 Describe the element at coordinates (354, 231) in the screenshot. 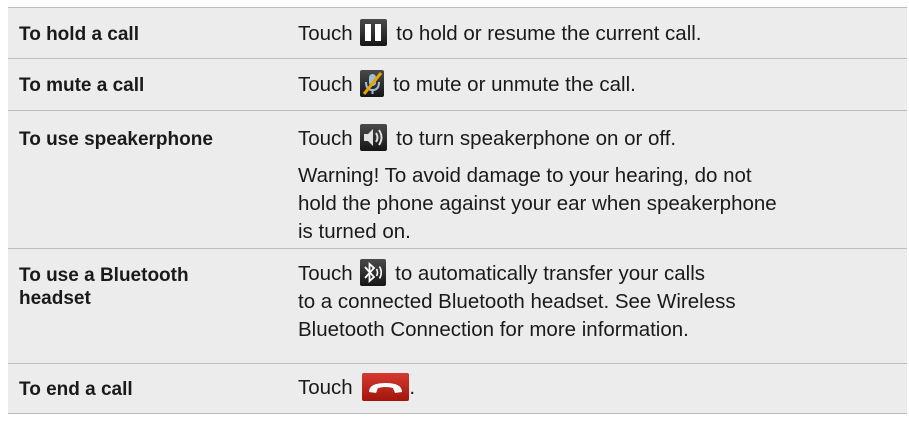

I see `warning-line: is turned on.` at that location.